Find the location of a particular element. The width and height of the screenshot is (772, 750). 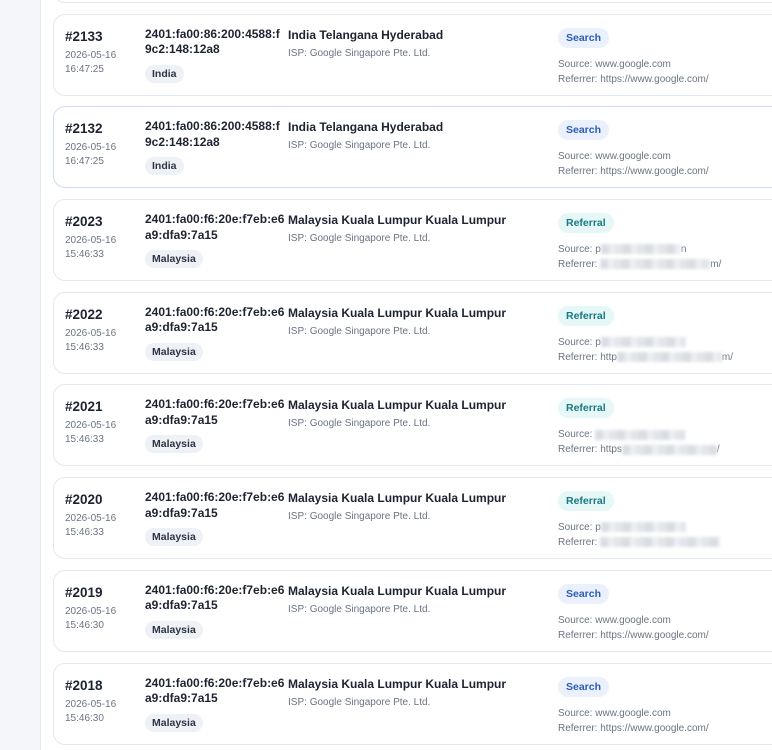

referrer-line: Referrer: m/ is located at coordinates (639, 264).